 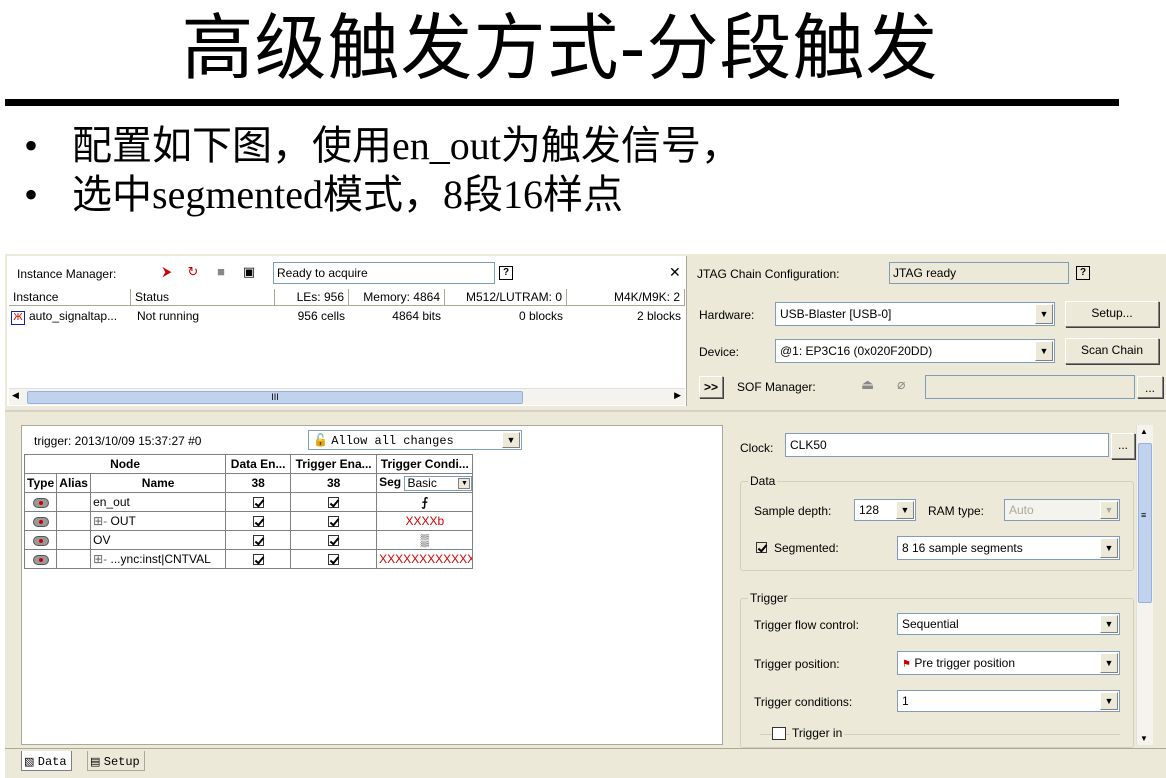 I want to click on instance-status: Not running, so click(x=168, y=316).